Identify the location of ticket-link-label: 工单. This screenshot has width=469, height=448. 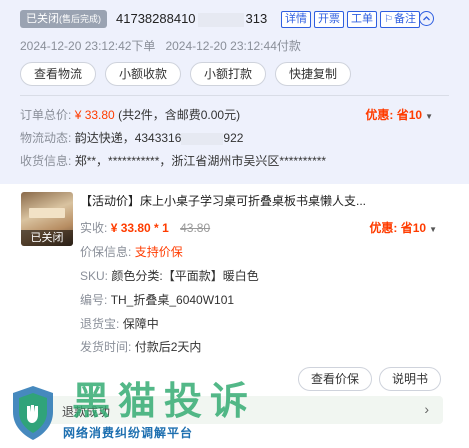
(362, 19).